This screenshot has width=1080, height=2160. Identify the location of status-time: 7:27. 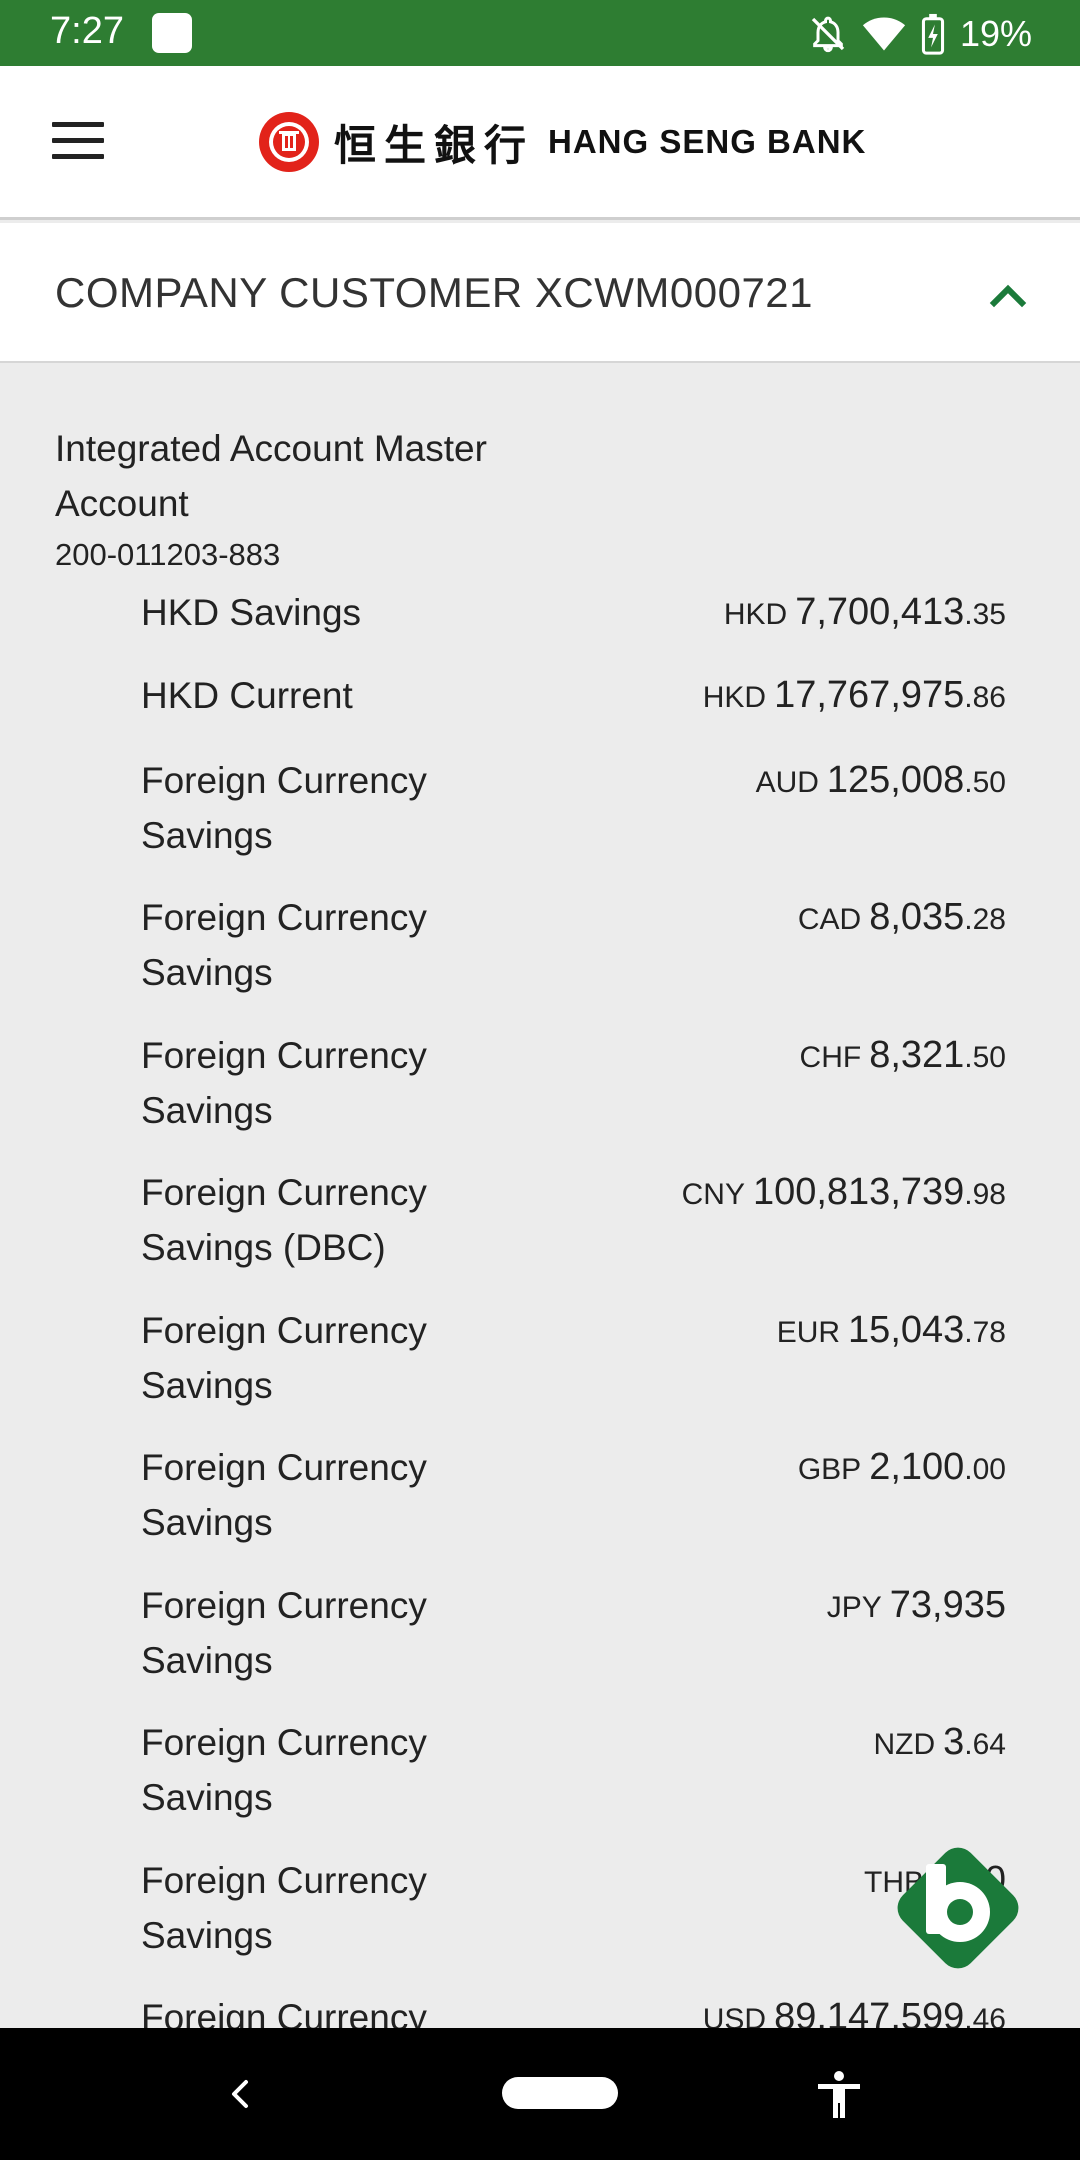
(87, 31).